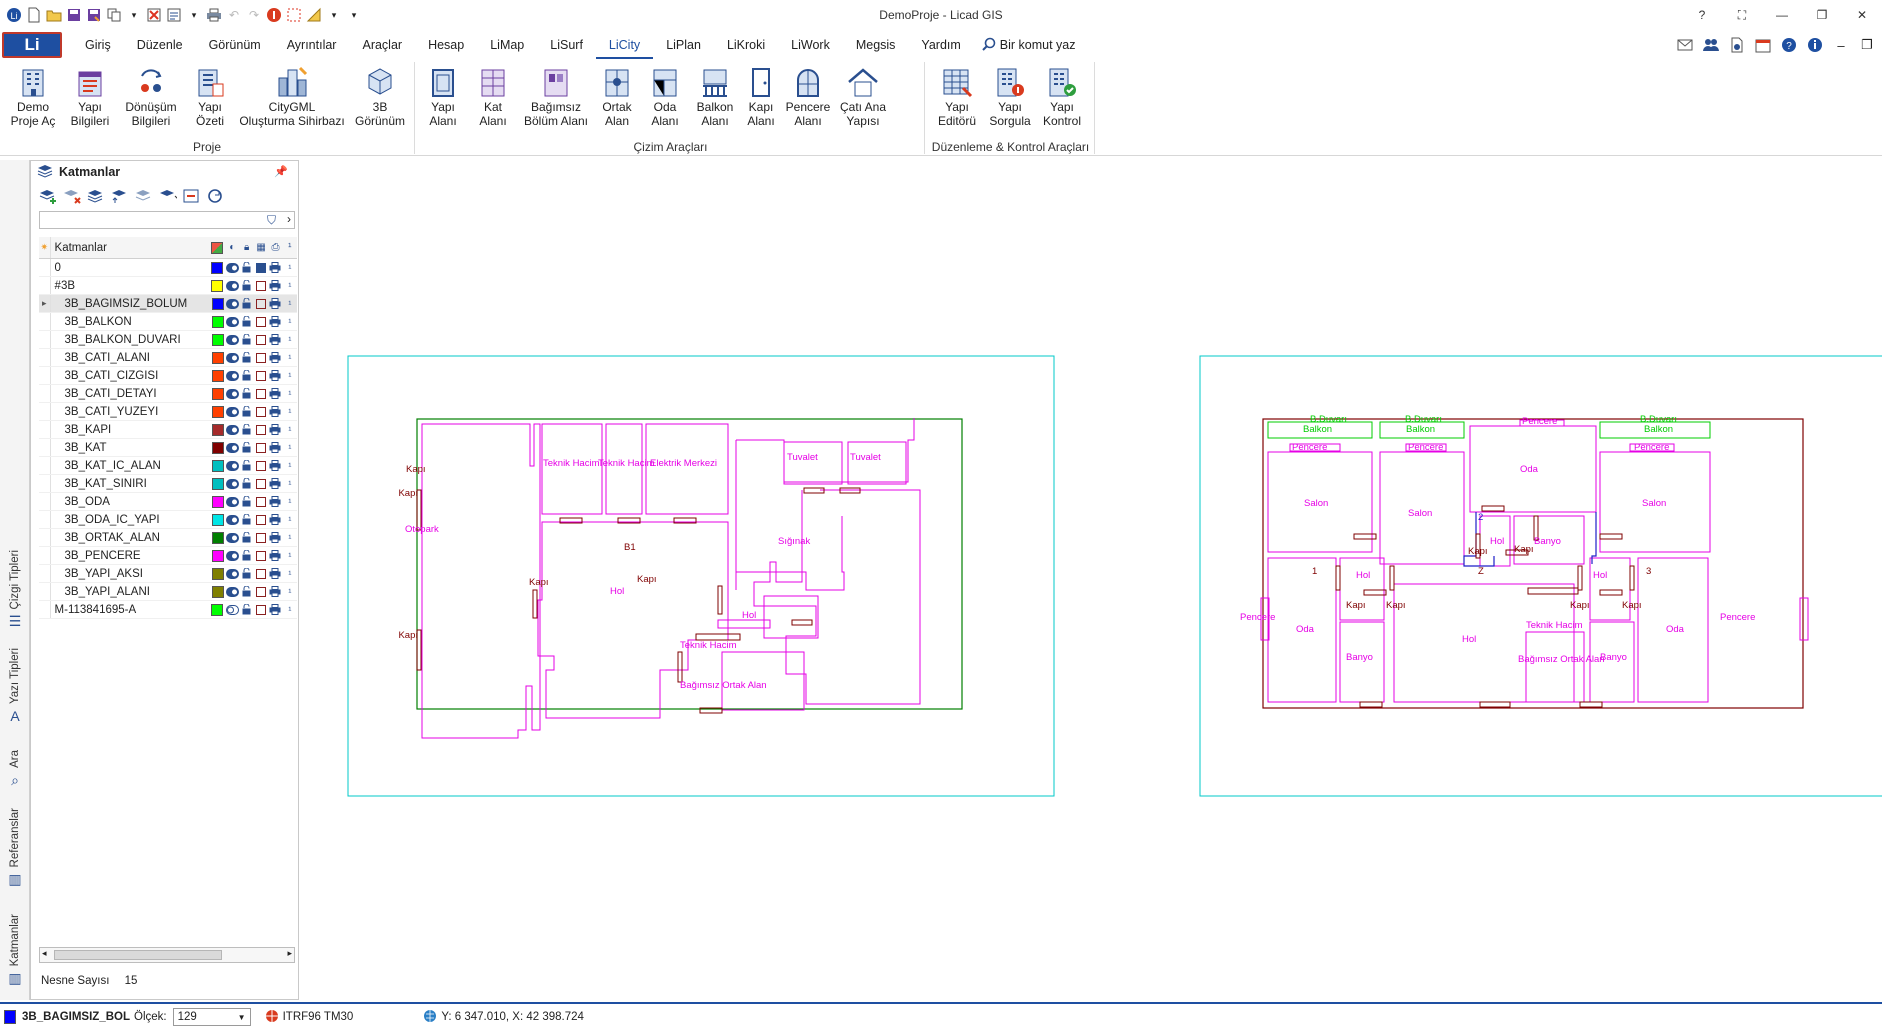 This screenshot has height=1030, width=1882. I want to click on 3b-gorunum-button: 3B Görünüm, so click(380, 97).